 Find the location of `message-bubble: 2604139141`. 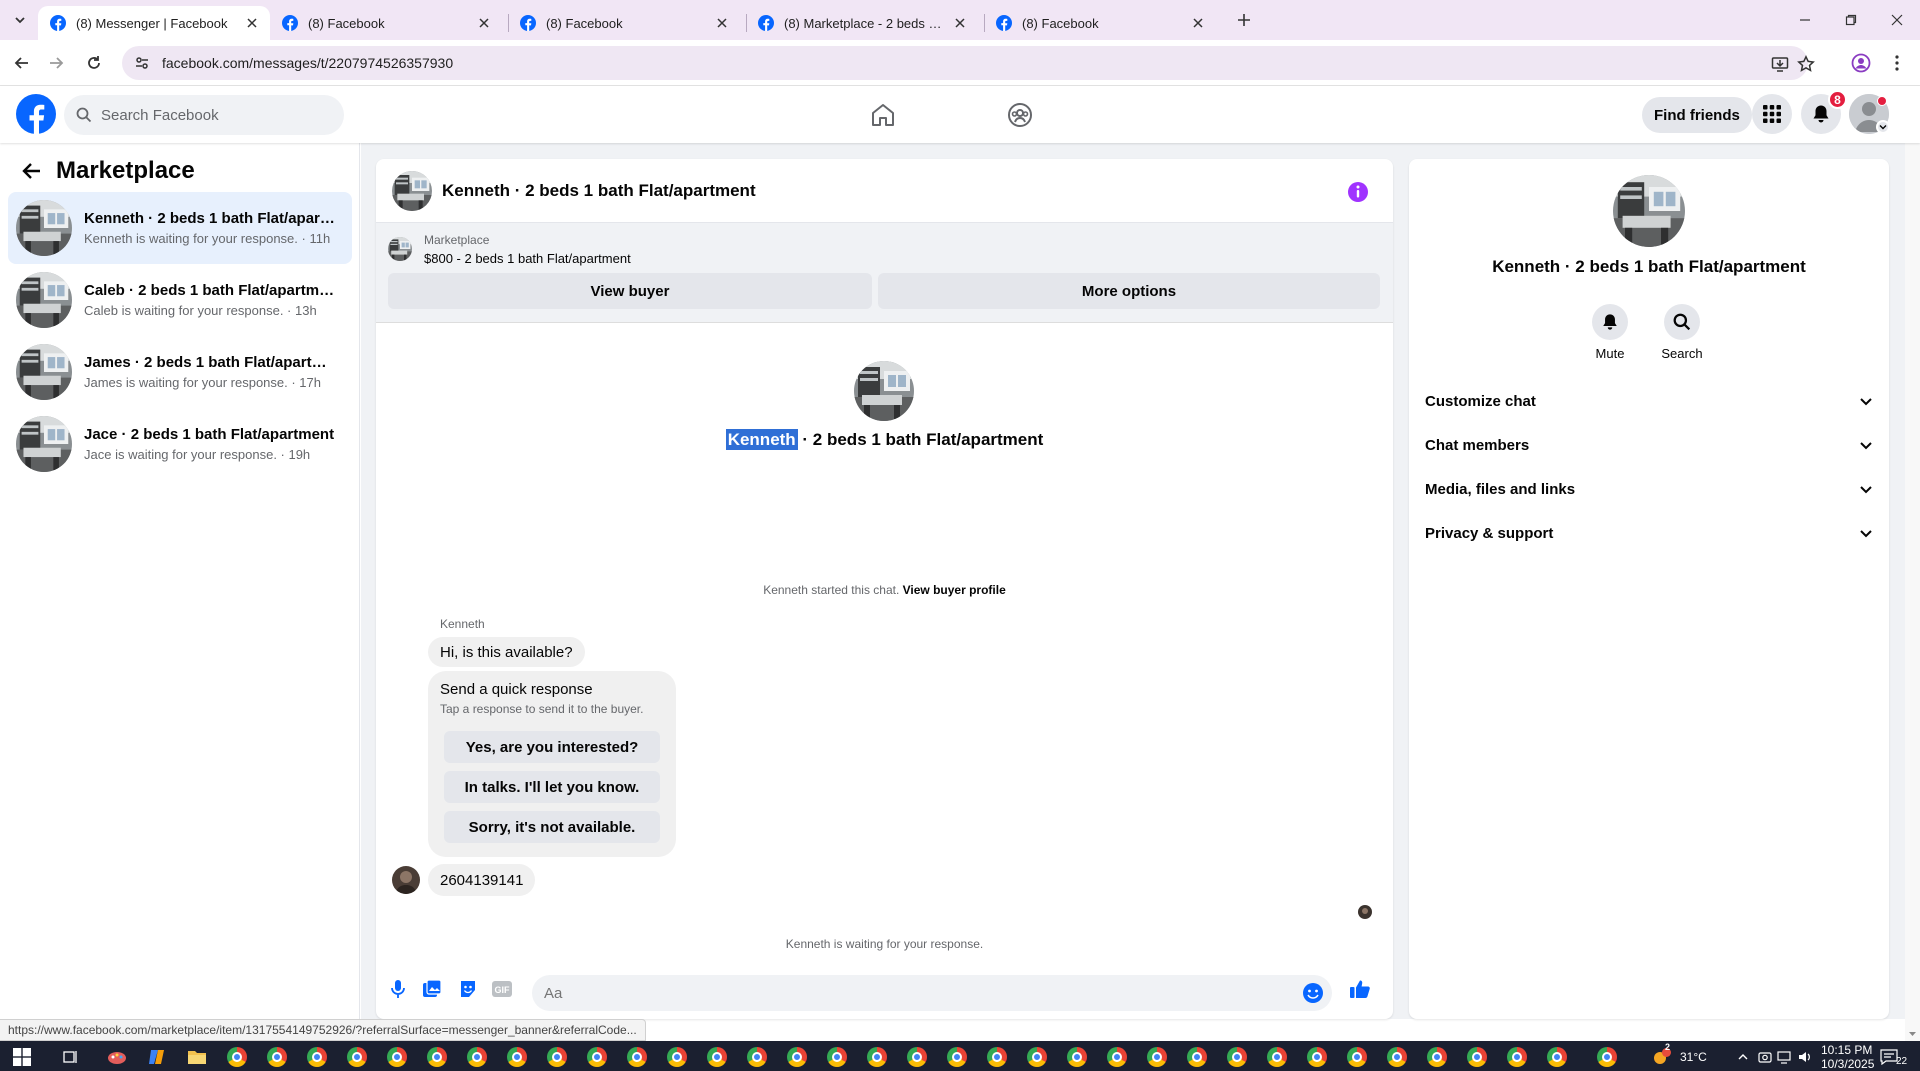

message-bubble: 2604139141 is located at coordinates (482, 880).